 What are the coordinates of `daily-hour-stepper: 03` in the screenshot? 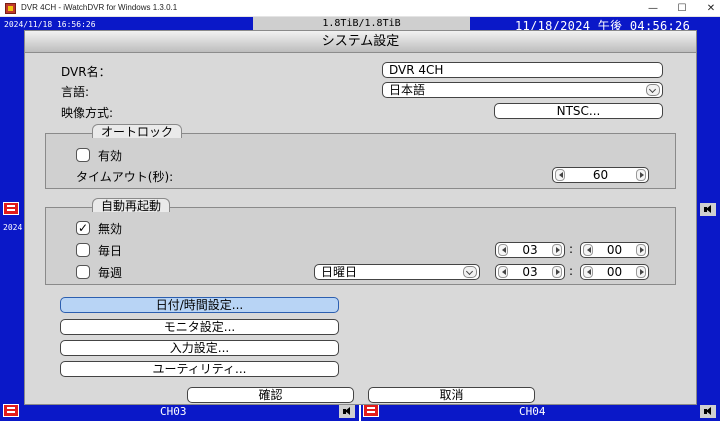 It's located at (530, 250).